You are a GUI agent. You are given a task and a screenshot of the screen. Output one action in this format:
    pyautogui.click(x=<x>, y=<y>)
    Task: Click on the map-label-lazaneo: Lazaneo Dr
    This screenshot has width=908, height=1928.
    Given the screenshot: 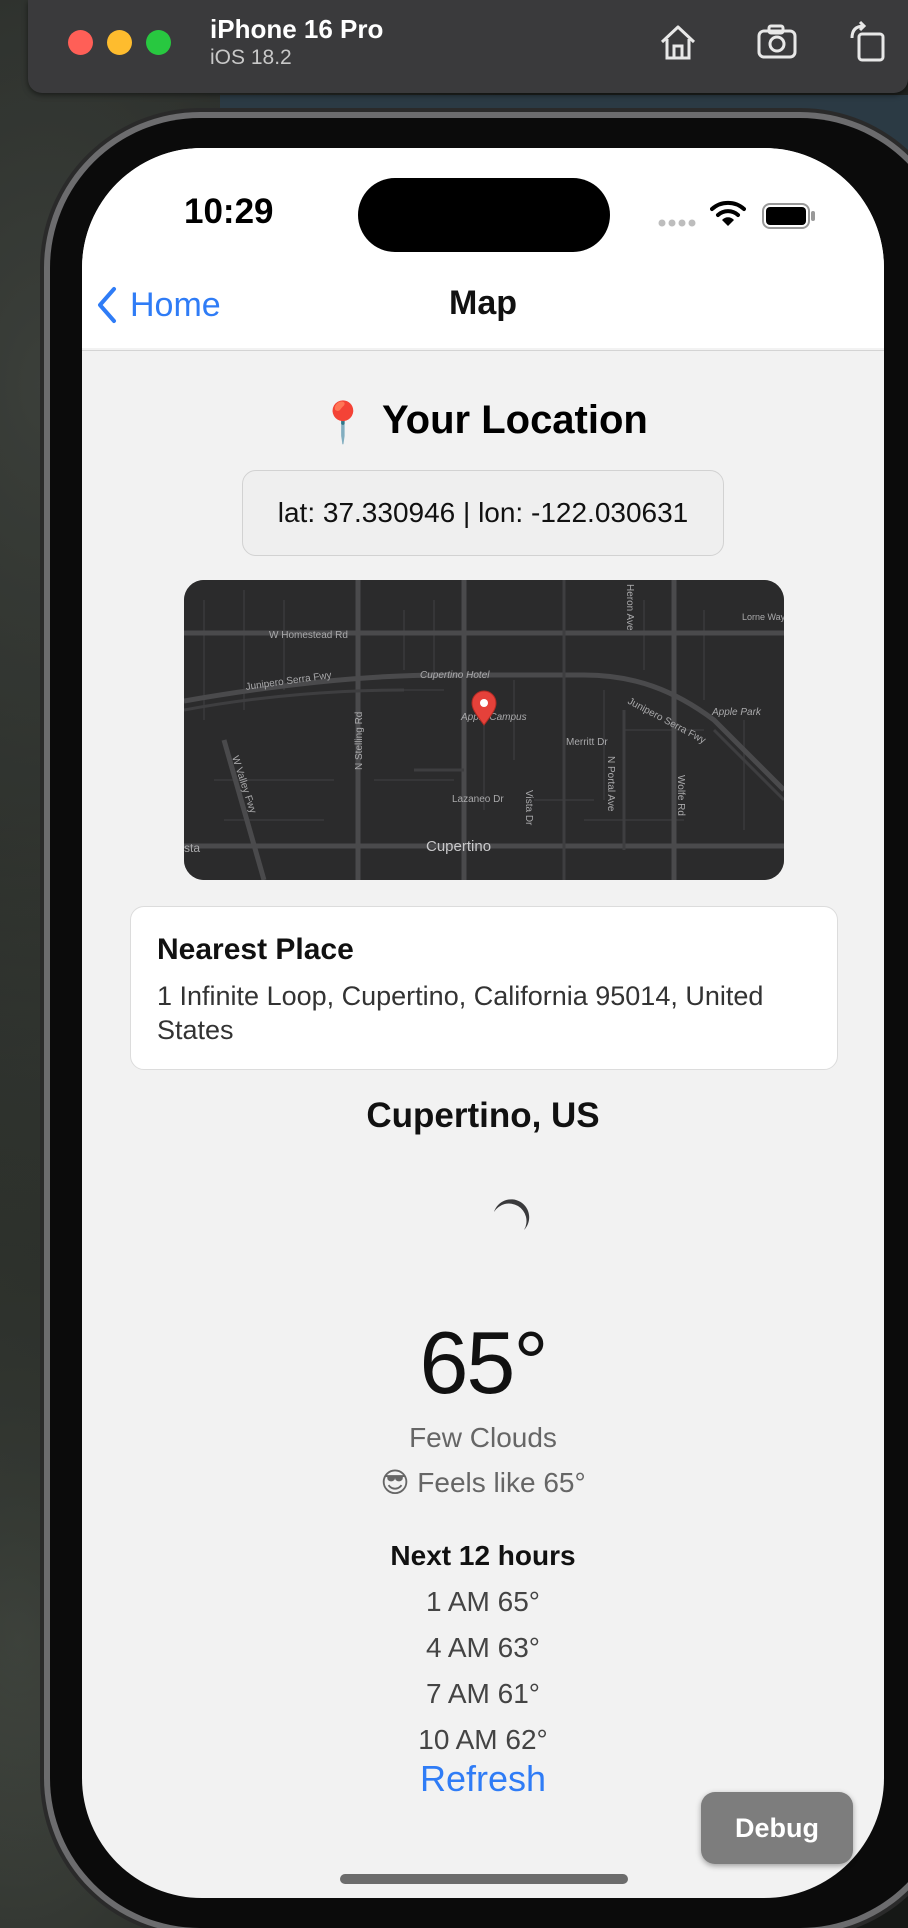 What is the action you would take?
    pyautogui.click(x=478, y=799)
    